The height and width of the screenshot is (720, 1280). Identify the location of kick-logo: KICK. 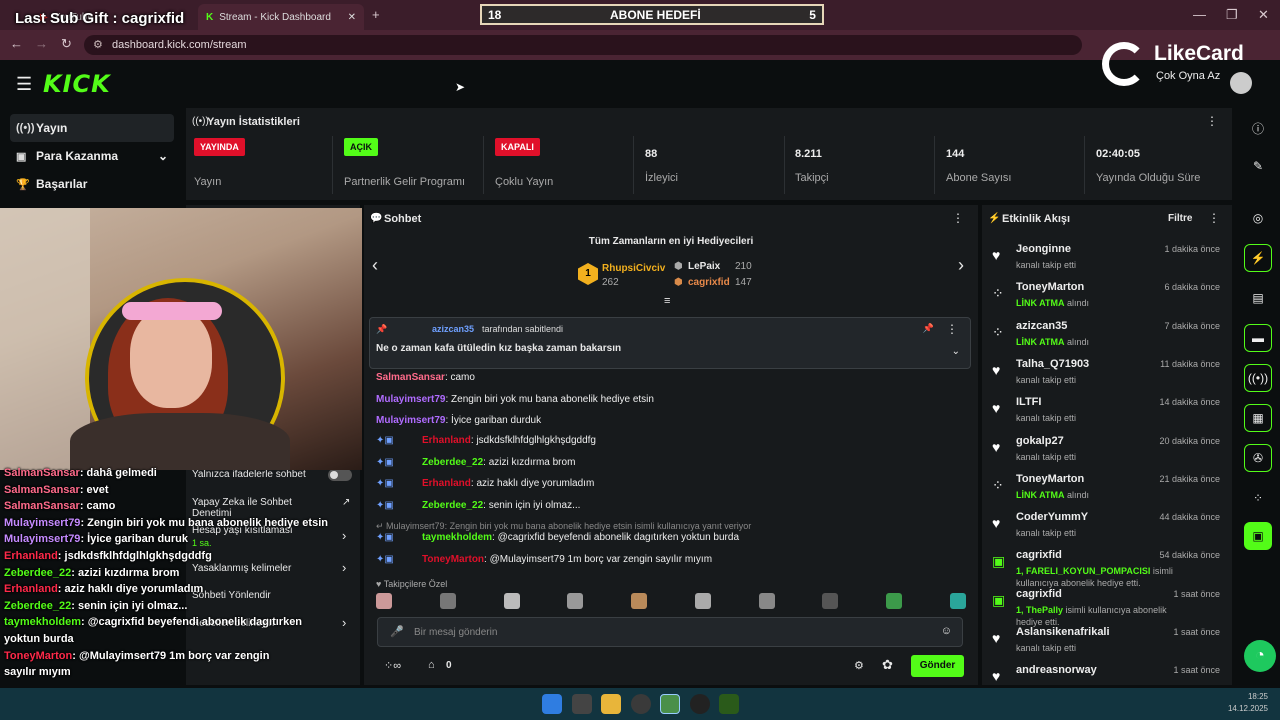
(77, 84).